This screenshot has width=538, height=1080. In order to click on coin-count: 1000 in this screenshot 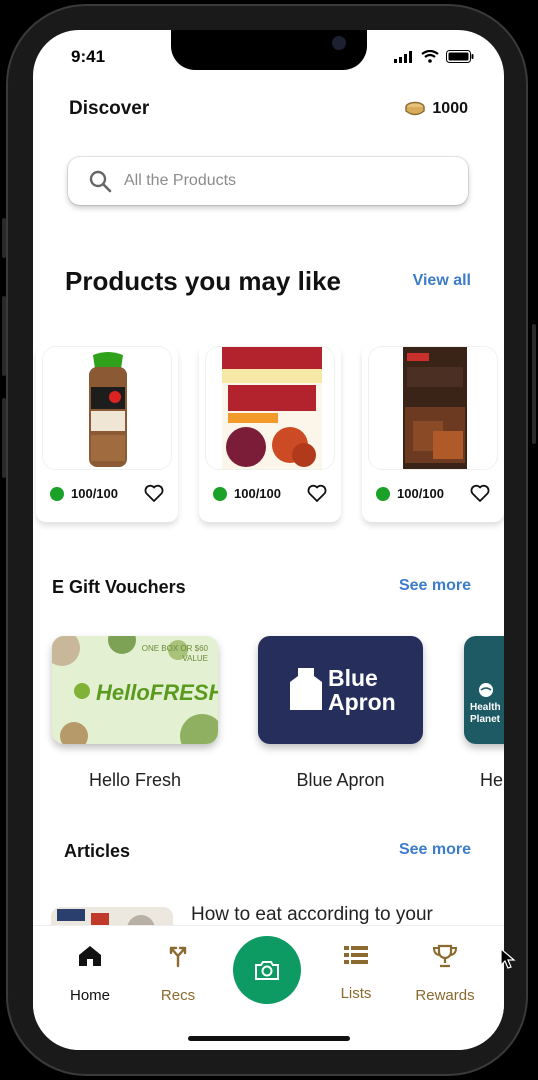, I will do `click(450, 108)`.